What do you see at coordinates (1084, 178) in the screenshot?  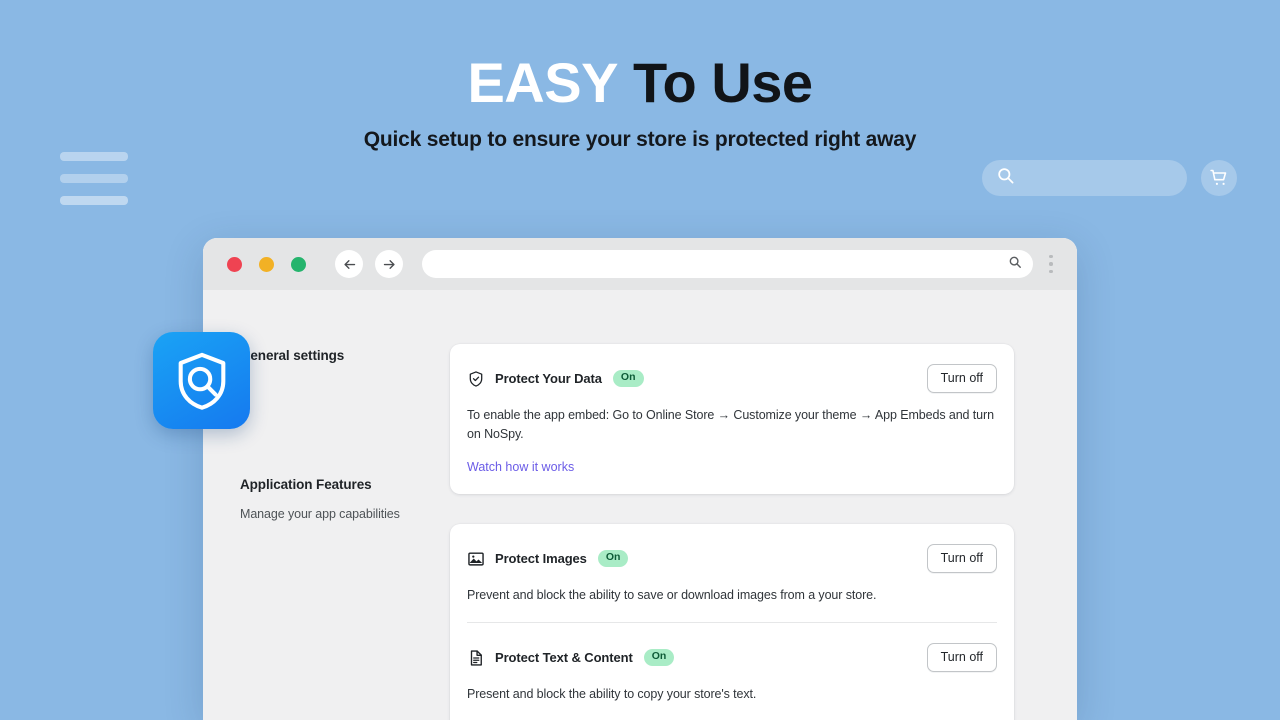 I see `search-input` at bounding box center [1084, 178].